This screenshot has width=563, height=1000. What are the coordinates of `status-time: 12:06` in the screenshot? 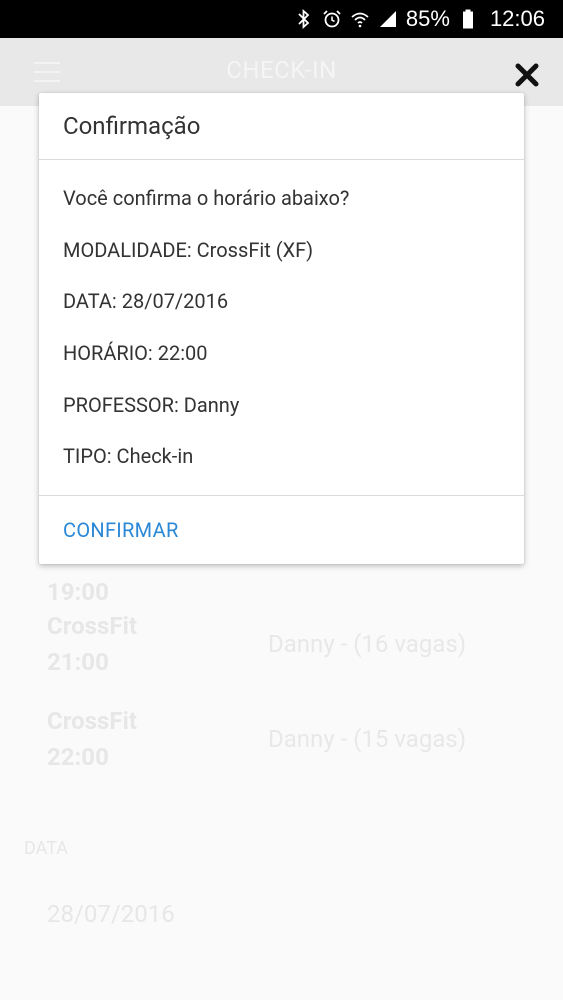 It's located at (517, 18).